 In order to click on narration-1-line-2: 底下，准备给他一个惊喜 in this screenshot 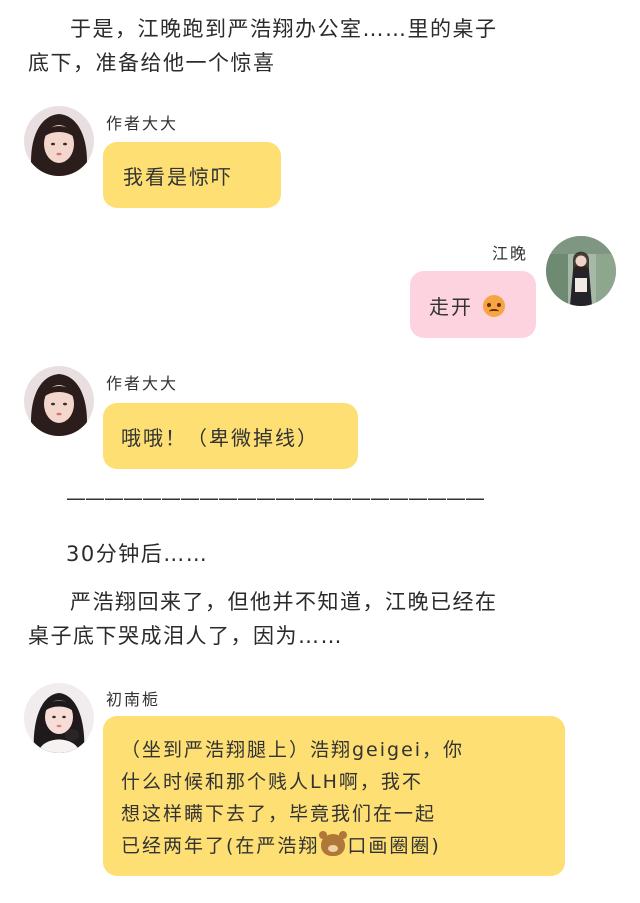, I will do `click(152, 63)`.